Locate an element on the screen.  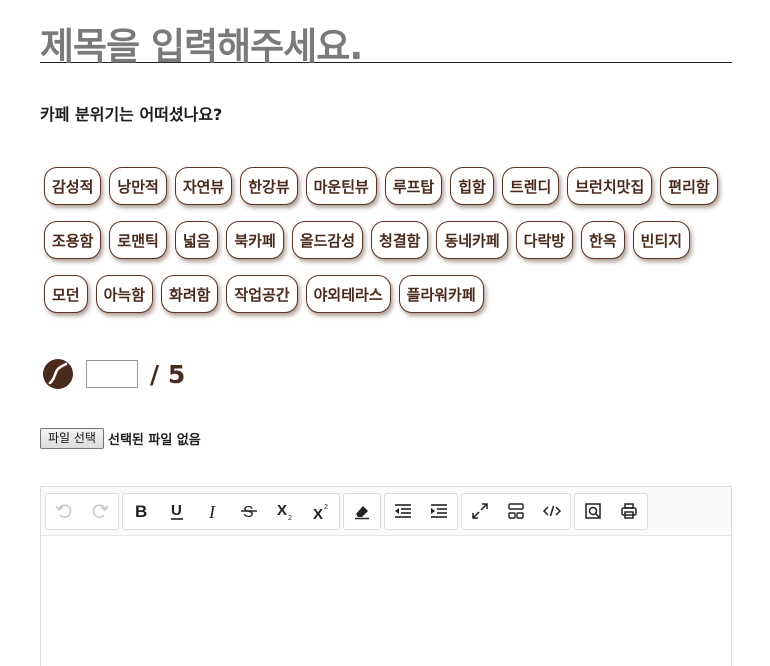
undo-icon is located at coordinates (64, 511).